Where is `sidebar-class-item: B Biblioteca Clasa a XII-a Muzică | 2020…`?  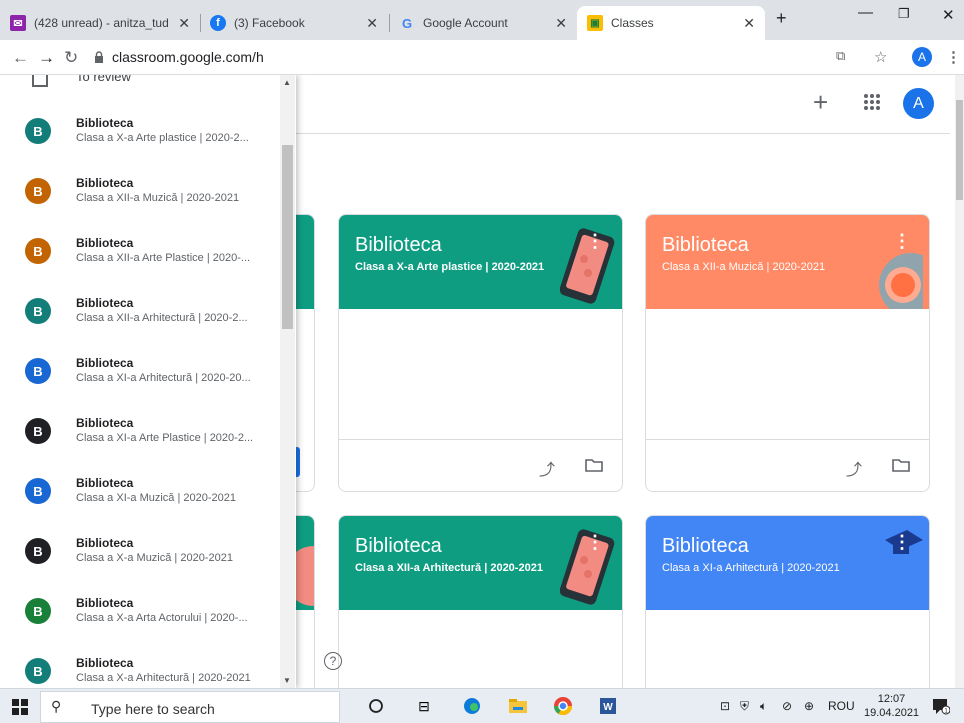 sidebar-class-item: B Biblioteca Clasa a XII-a Muzică | 2020… is located at coordinates (140, 191).